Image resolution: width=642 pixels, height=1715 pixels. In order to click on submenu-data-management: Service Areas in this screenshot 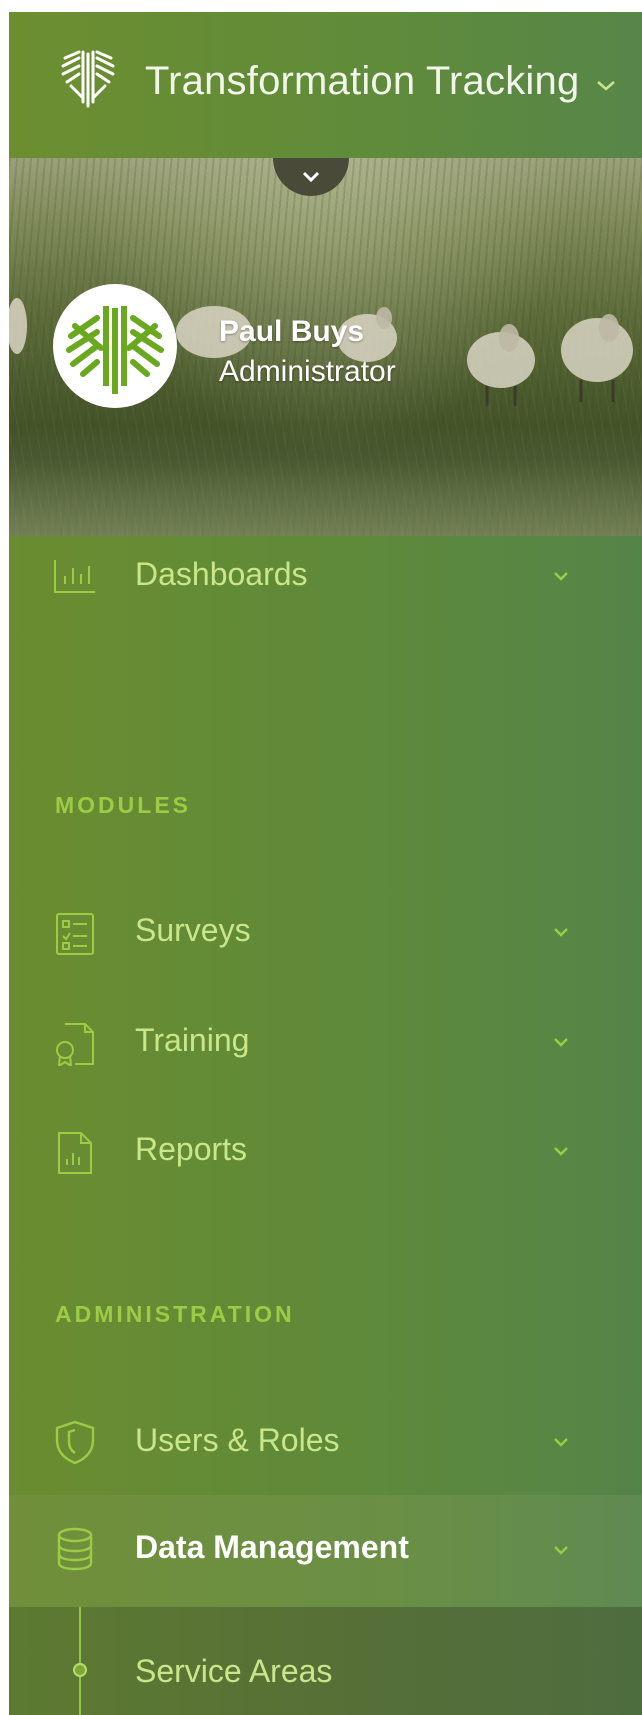, I will do `click(325, 1661)`.